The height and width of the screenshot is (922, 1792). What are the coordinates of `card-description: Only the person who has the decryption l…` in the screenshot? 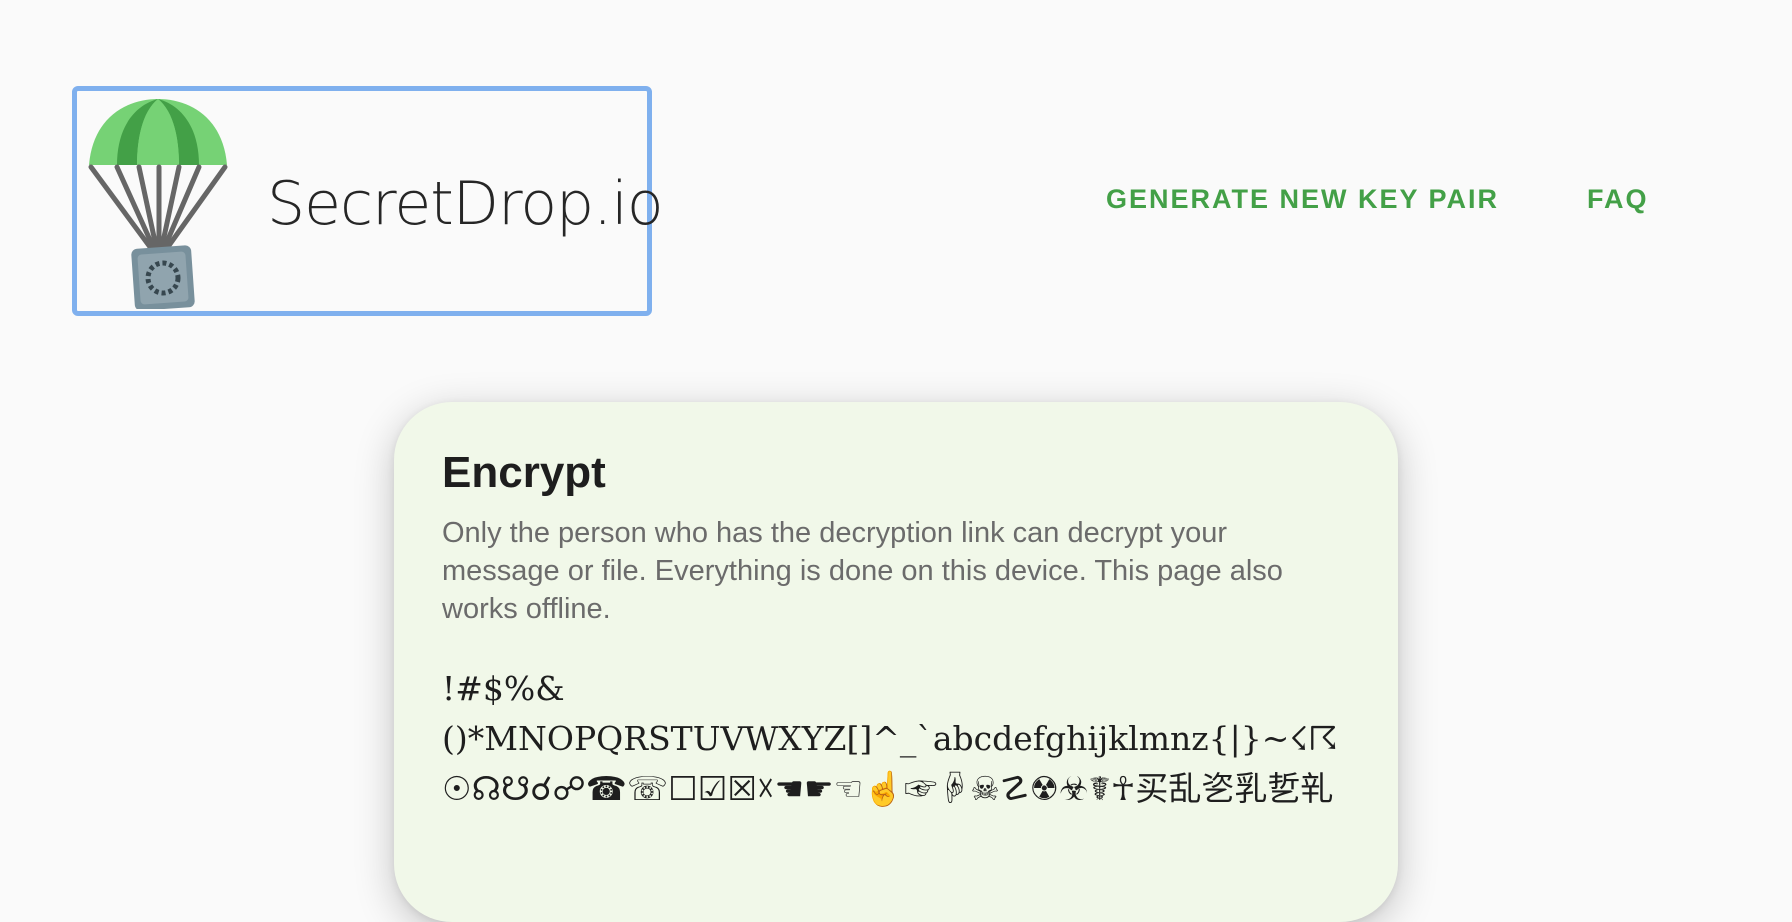 It's located at (862, 571).